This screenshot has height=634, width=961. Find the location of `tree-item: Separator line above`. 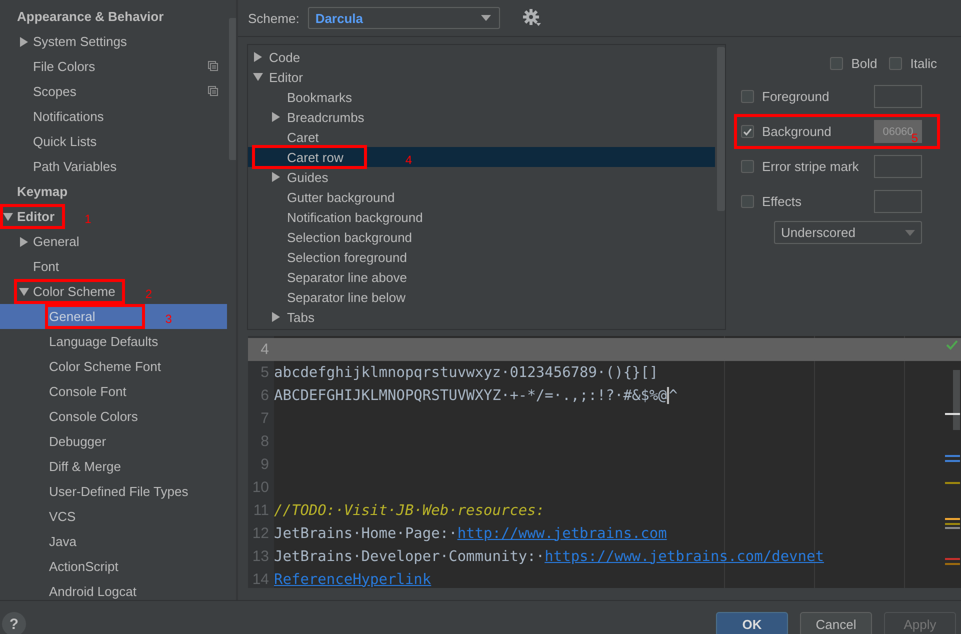

tree-item: Separator line above is located at coordinates (481, 277).